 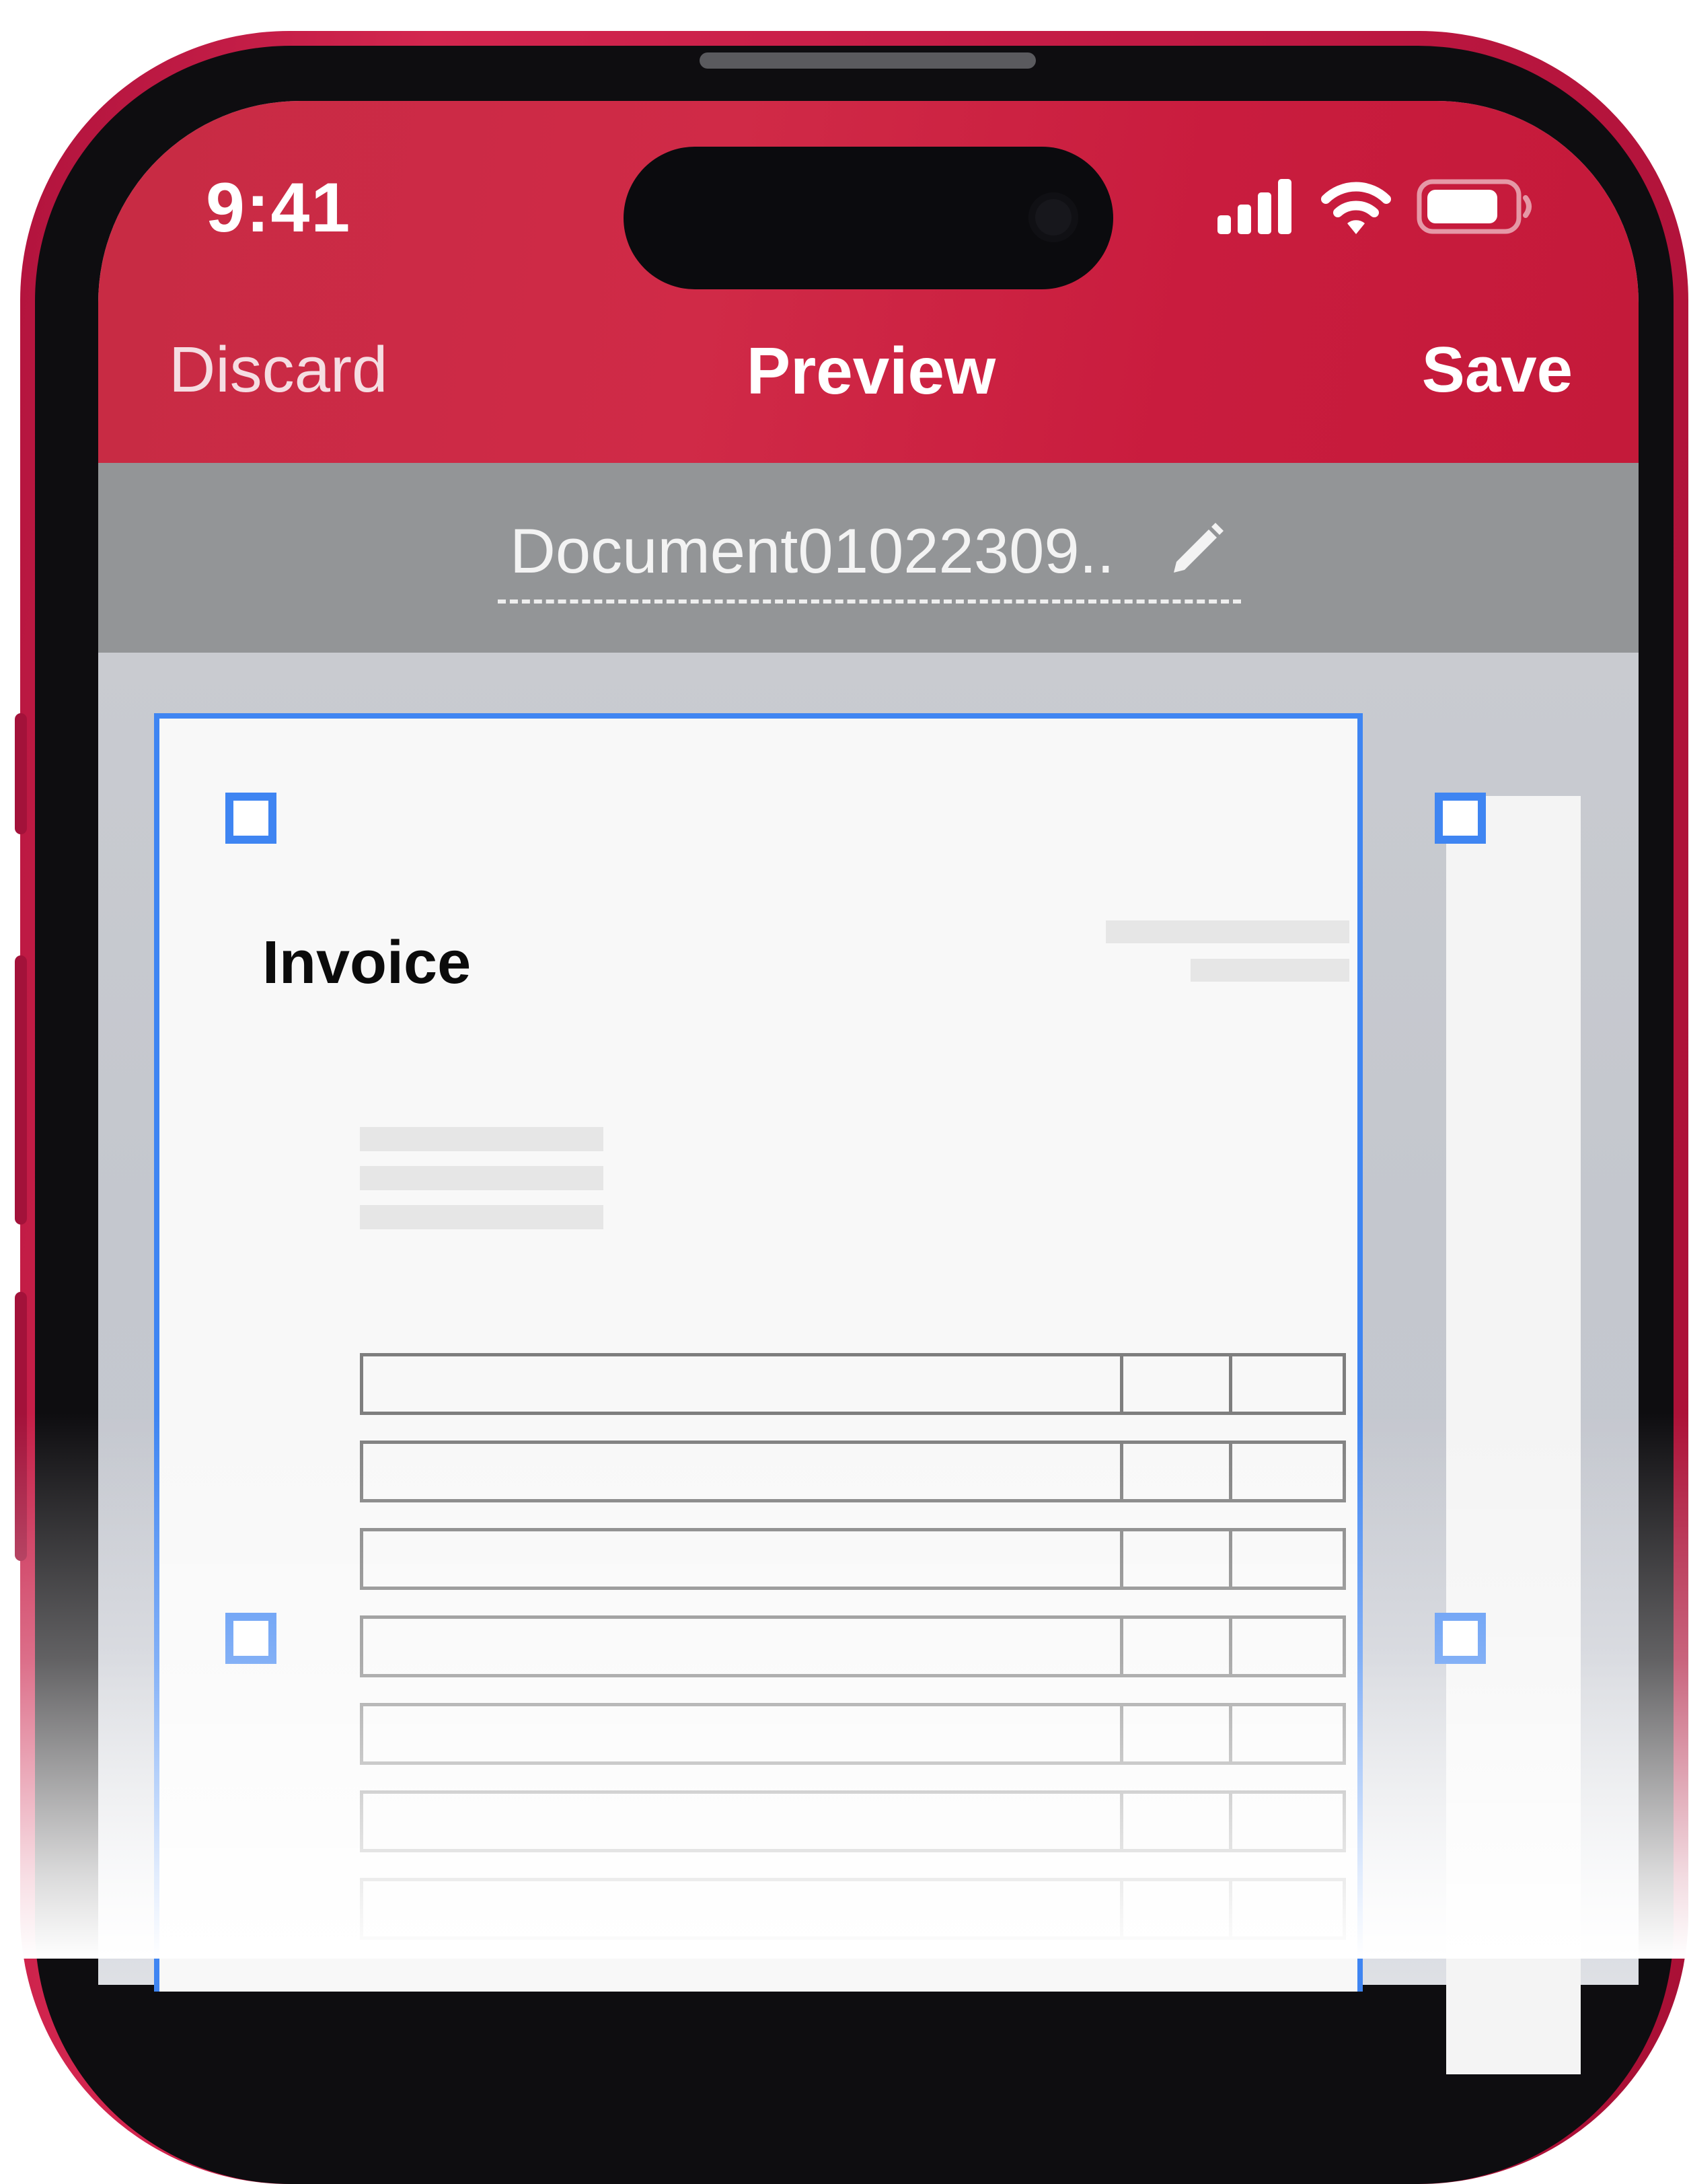 What do you see at coordinates (868, 60) in the screenshot?
I see `speaker-grille` at bounding box center [868, 60].